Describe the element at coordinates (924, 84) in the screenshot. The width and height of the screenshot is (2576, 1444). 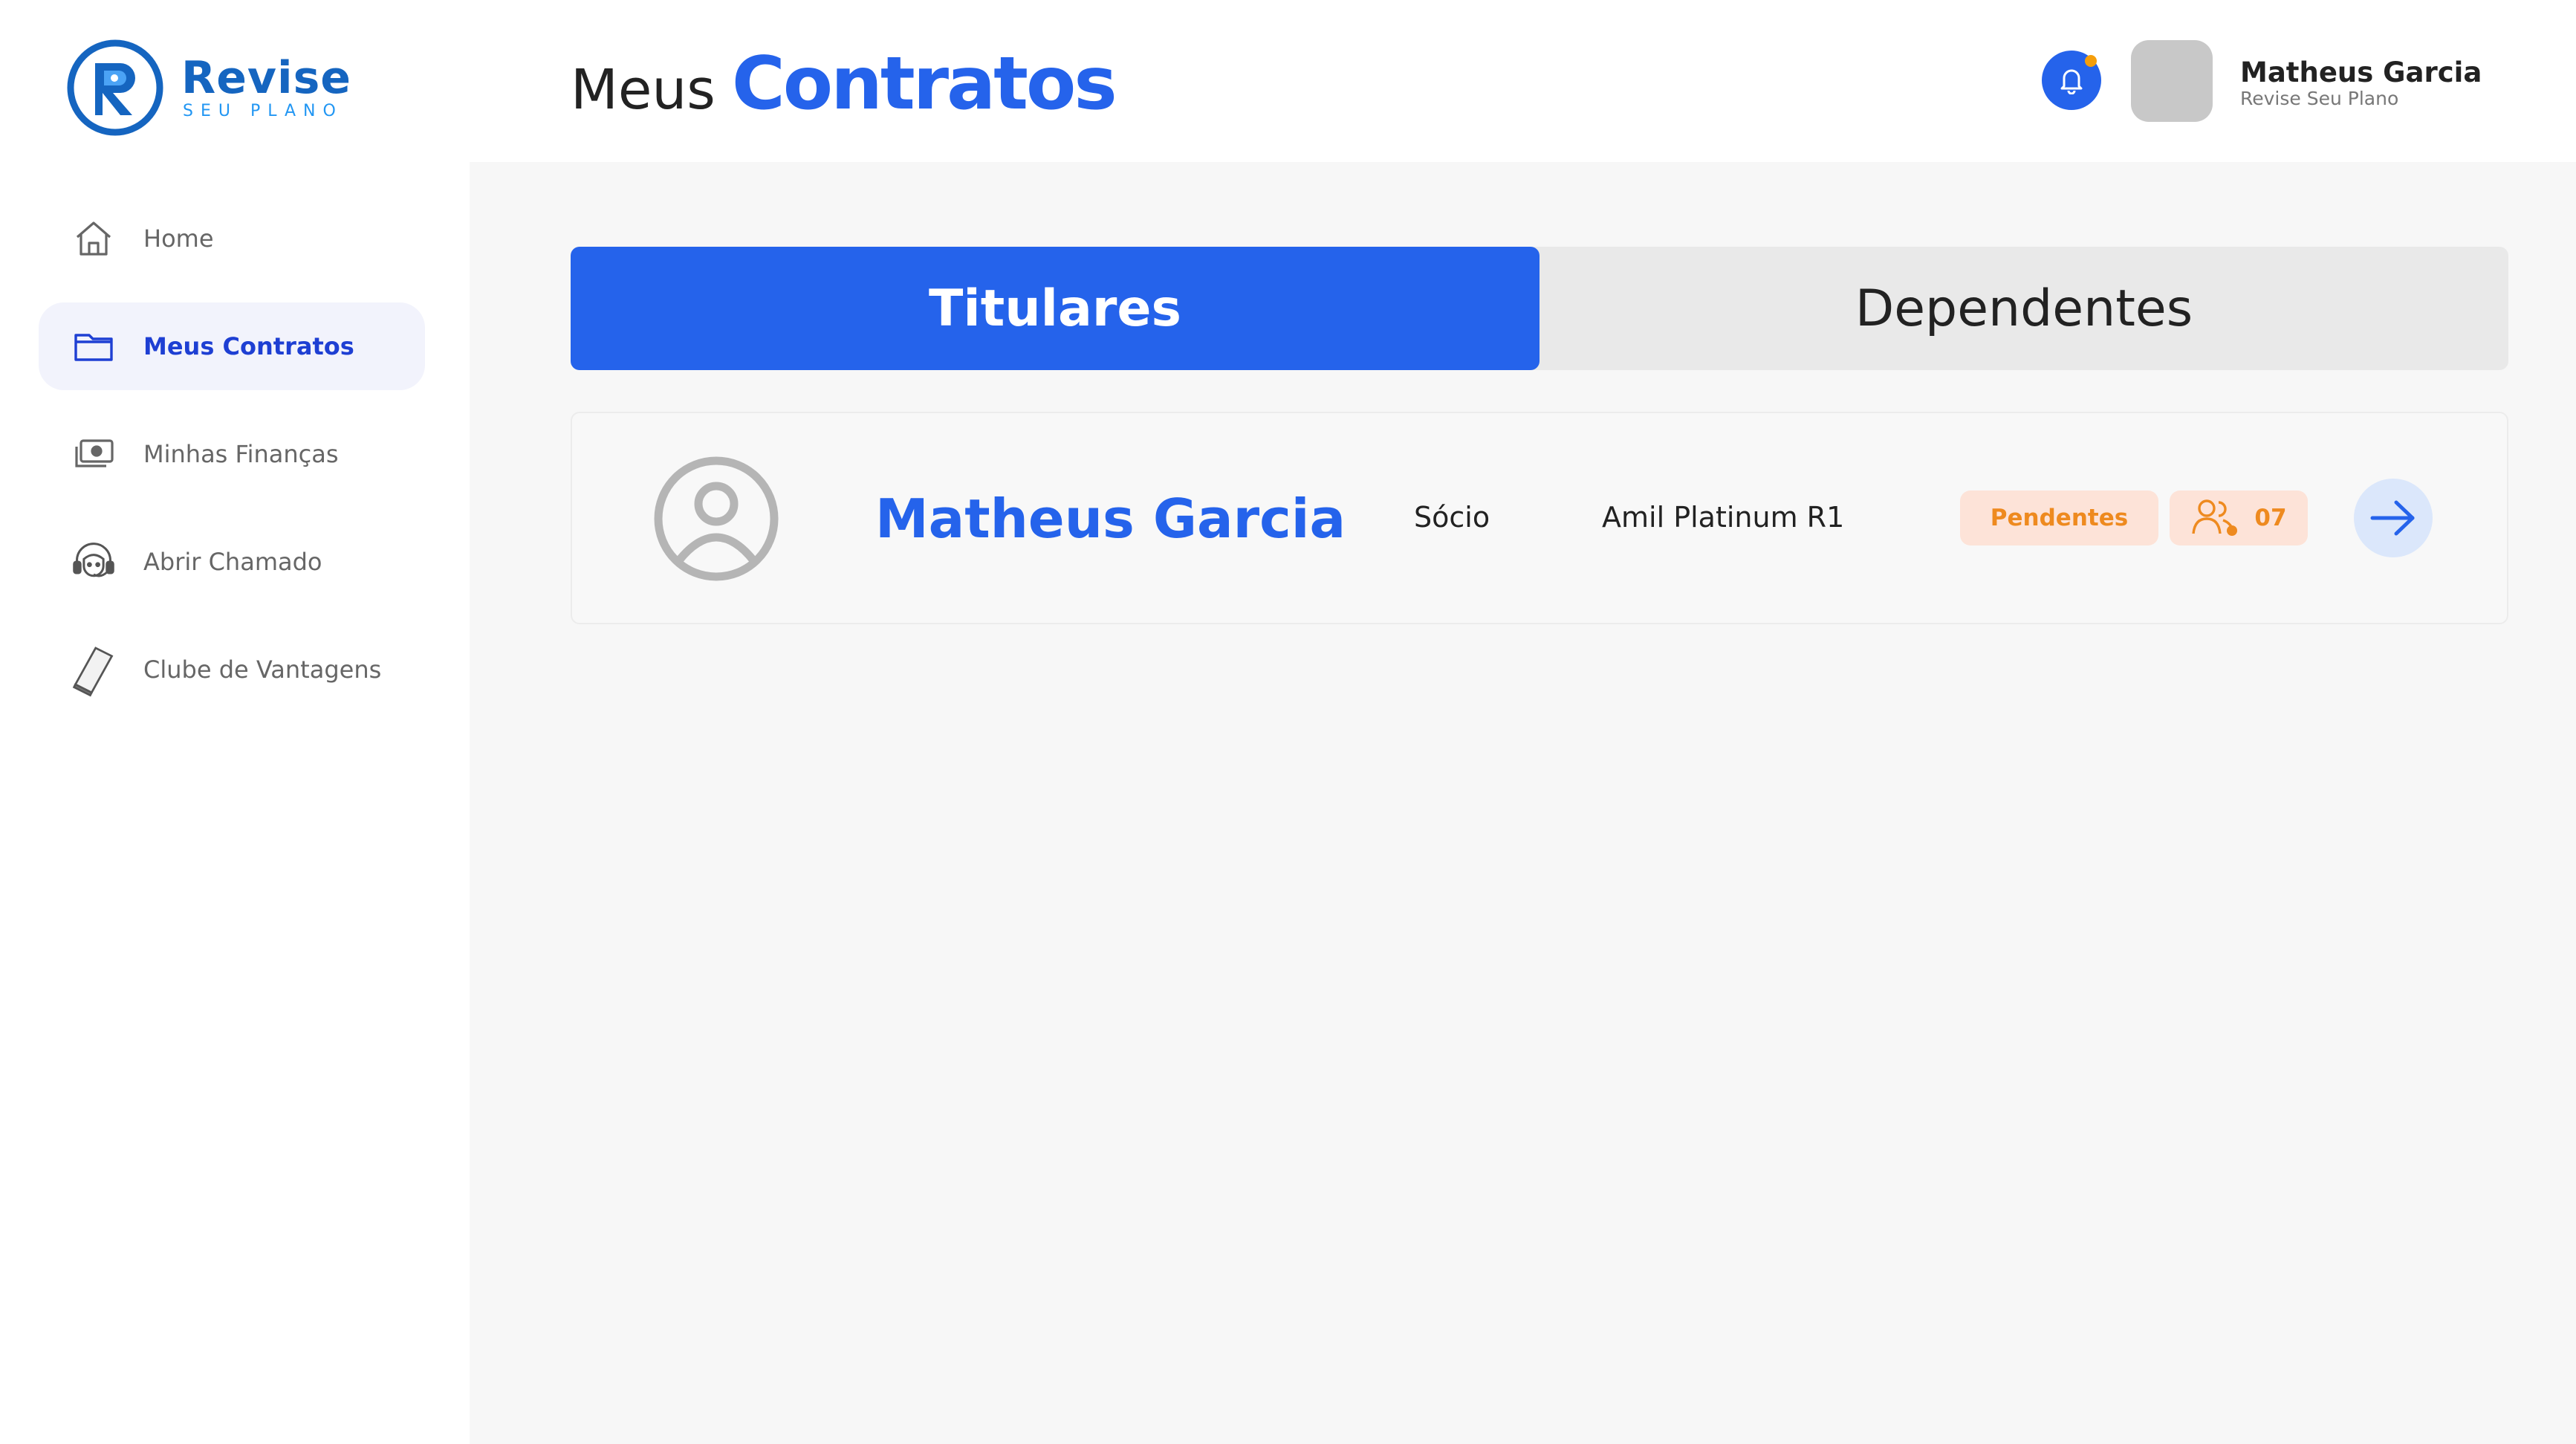
I see `page-title-bold: Contratos` at that location.